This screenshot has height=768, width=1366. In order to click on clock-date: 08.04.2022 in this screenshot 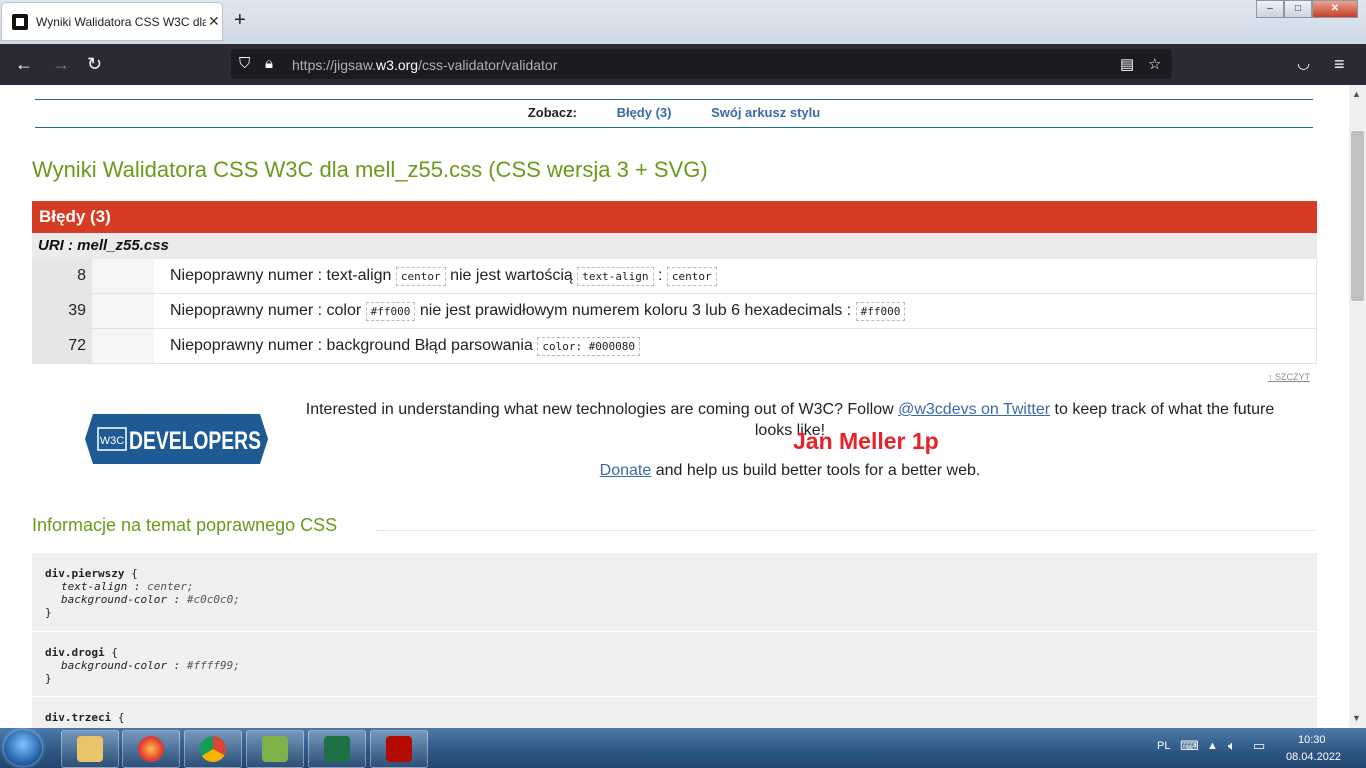, I will do `click(1313, 757)`.